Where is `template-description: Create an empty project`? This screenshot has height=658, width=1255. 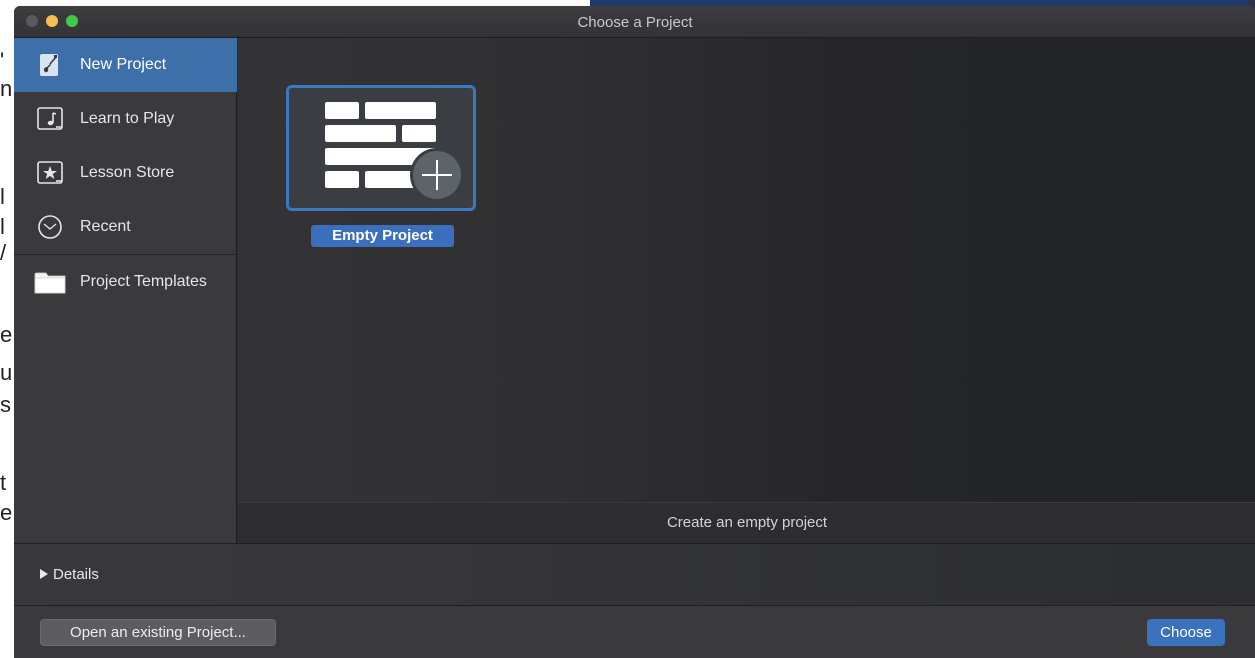
template-description: Create an empty project is located at coordinates (746, 522).